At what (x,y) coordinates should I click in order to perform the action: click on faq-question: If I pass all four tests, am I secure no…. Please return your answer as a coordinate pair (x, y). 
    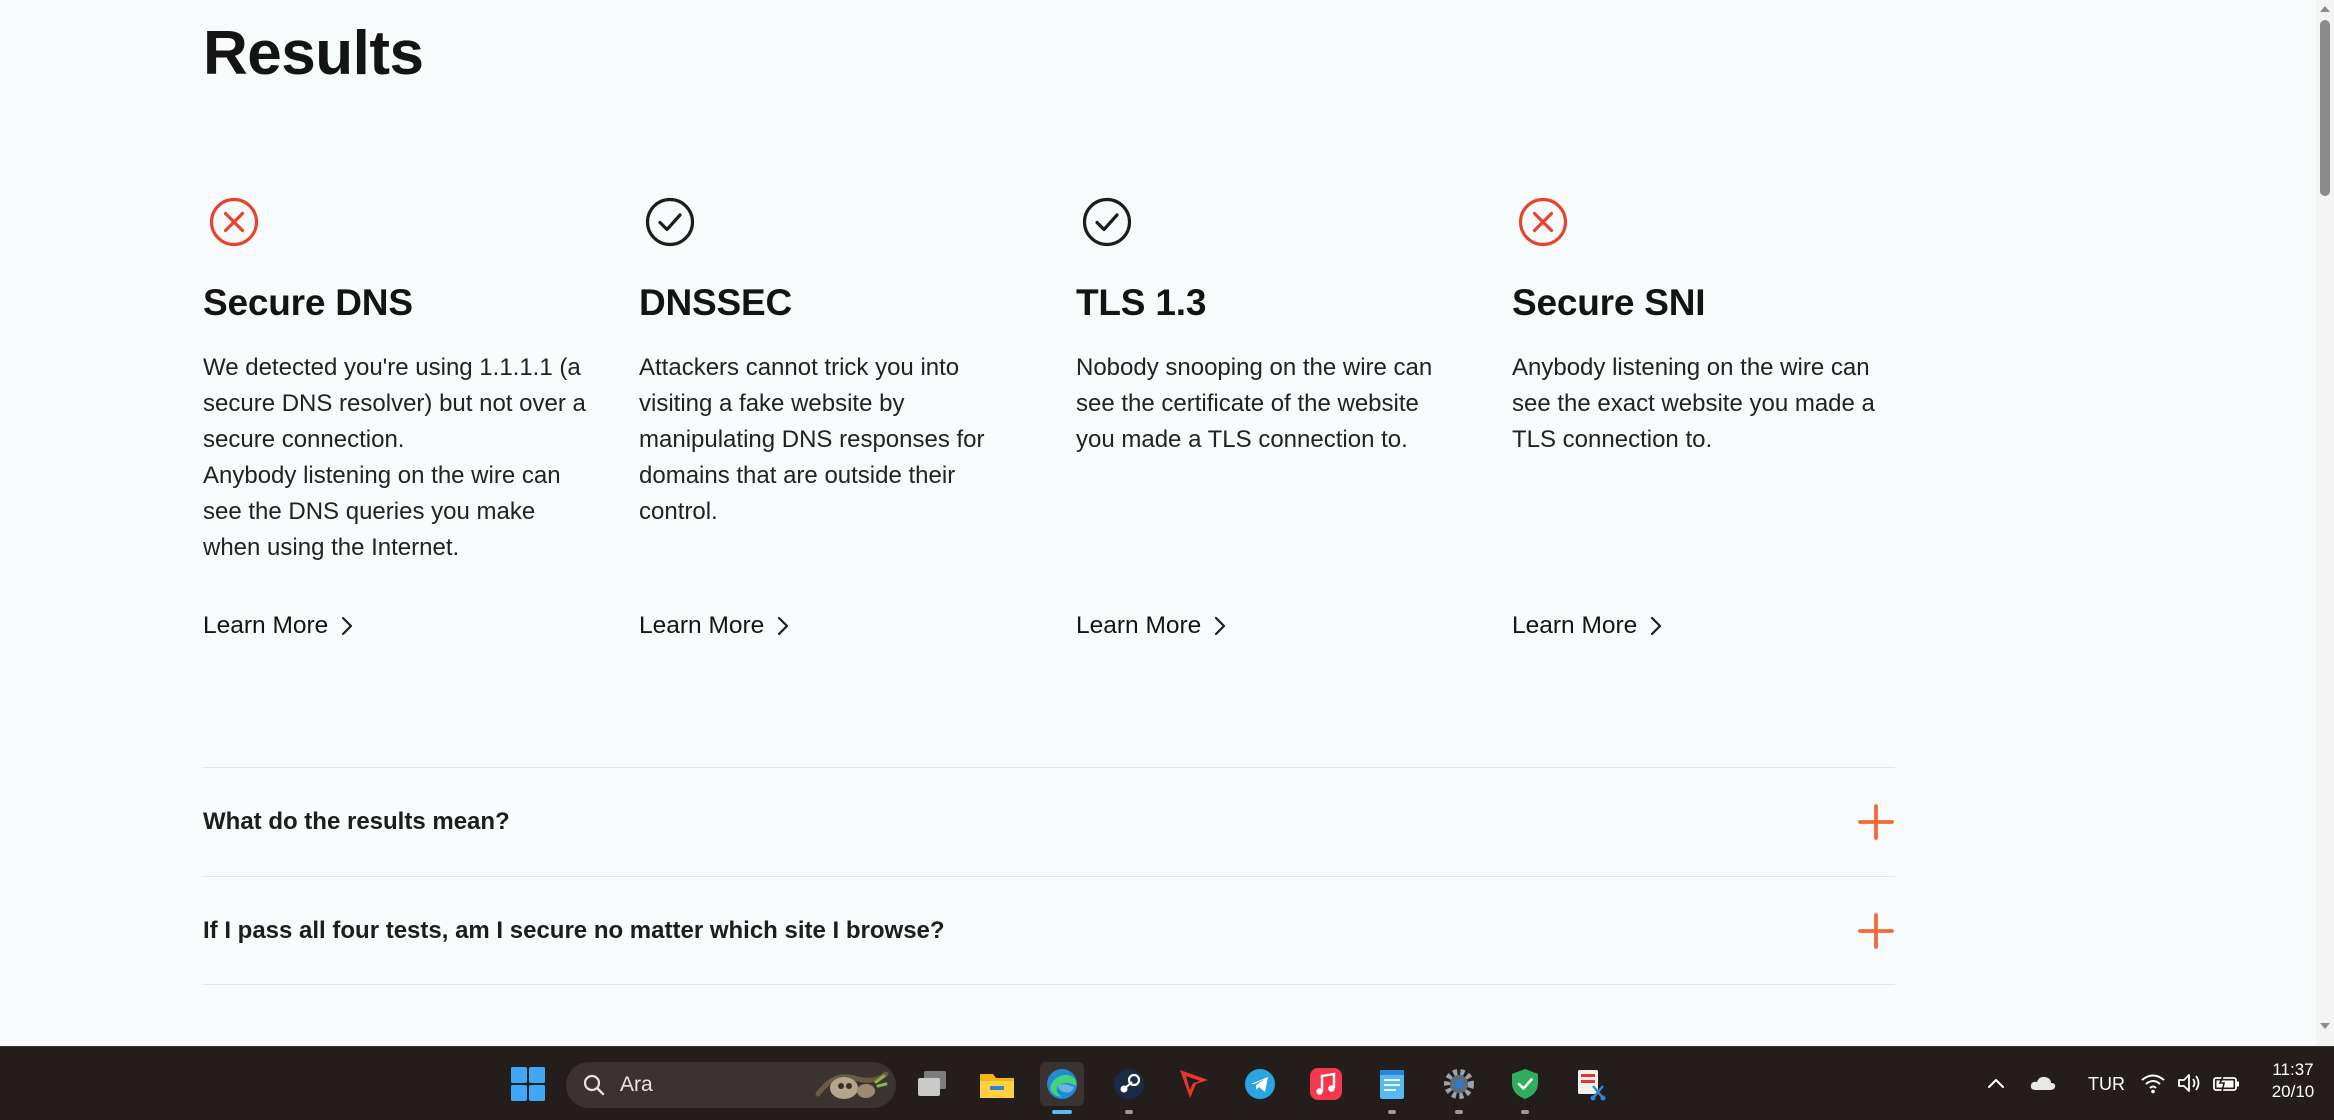
    Looking at the image, I should click on (574, 930).